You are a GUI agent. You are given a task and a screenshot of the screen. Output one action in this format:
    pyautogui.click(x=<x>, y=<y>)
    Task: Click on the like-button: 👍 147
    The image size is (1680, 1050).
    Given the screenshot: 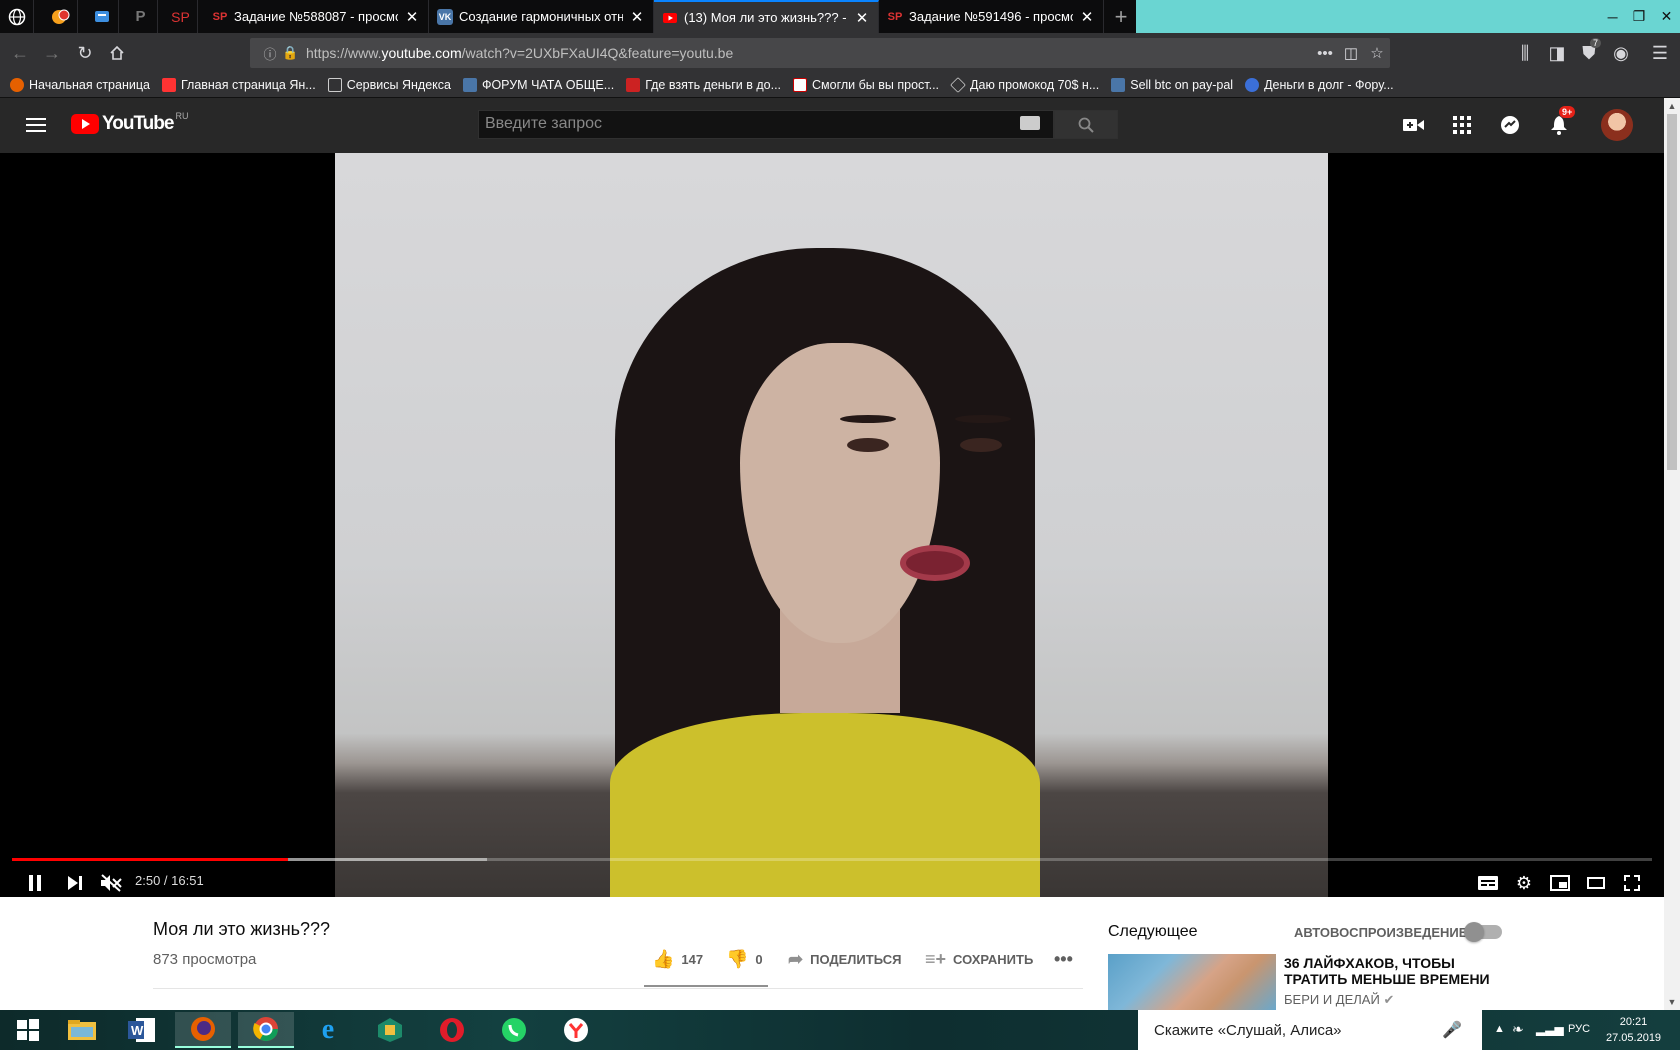 What is the action you would take?
    pyautogui.click(x=677, y=959)
    